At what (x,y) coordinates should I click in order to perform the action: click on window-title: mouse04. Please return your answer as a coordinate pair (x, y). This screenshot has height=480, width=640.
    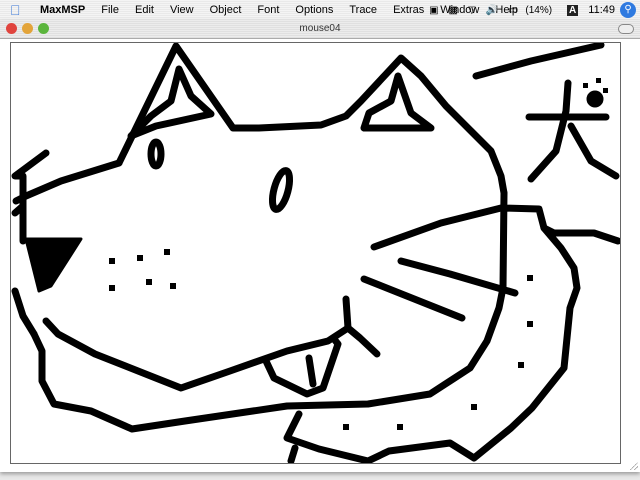
    Looking at the image, I should click on (320, 28).